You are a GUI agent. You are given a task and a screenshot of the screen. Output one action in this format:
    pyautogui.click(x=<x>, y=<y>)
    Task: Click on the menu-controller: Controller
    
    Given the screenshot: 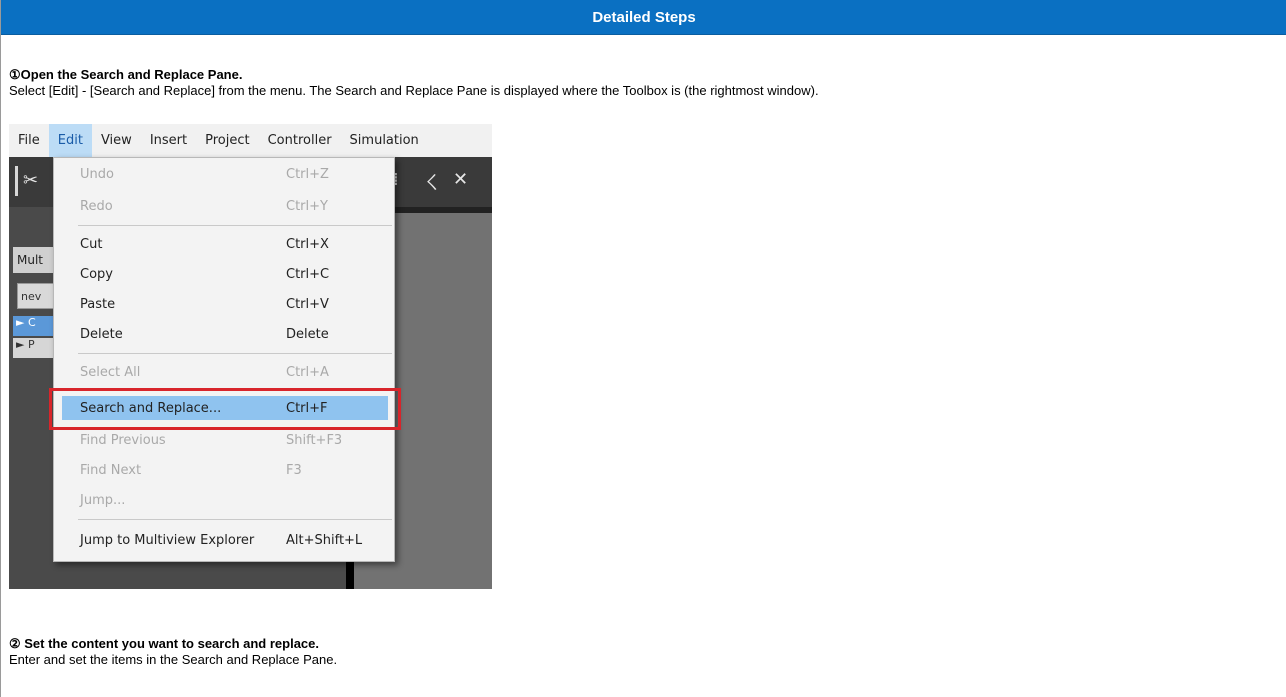 What is the action you would take?
    pyautogui.click(x=300, y=140)
    